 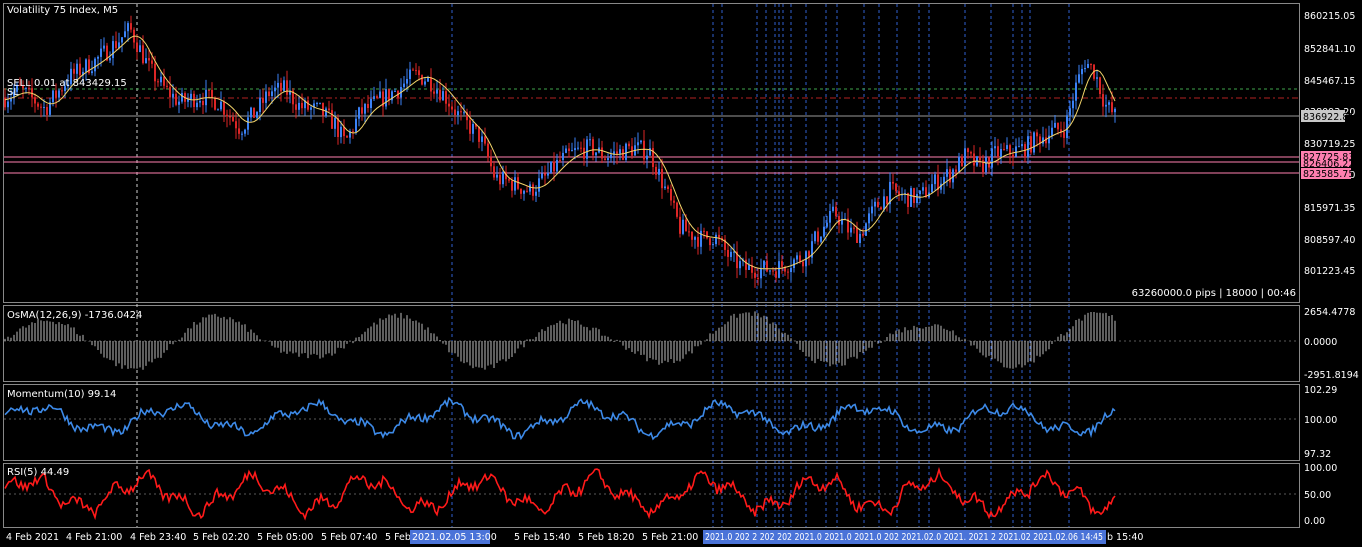 I want to click on status-info: 63260000.0 pips | 18000 | 00:46, so click(x=1214, y=293).